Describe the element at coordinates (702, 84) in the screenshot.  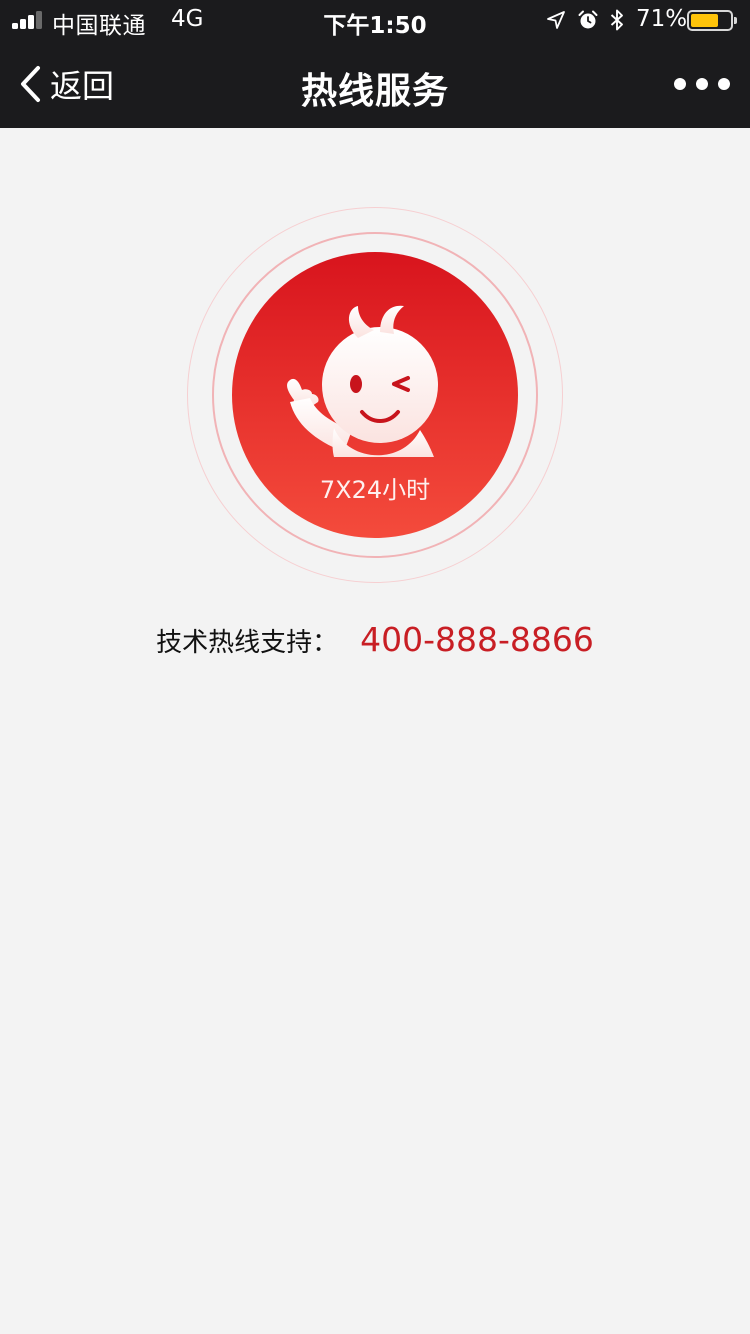
I see `more-button` at that location.